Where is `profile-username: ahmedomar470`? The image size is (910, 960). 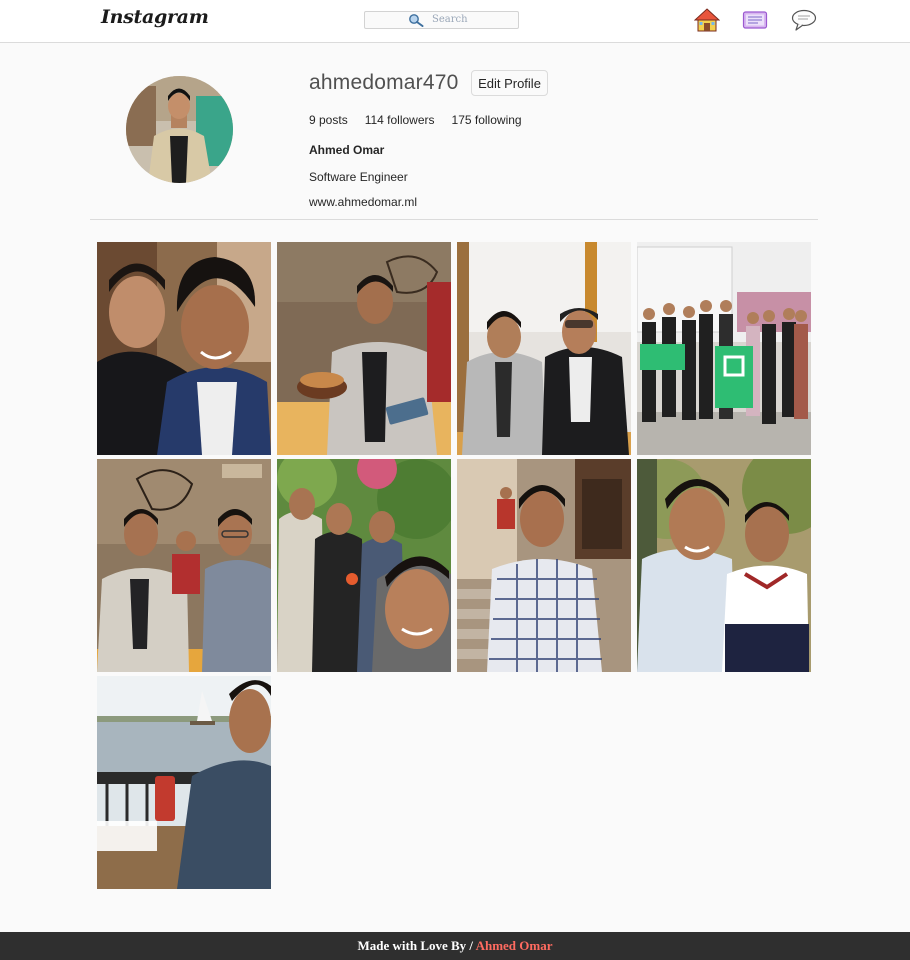
profile-username: ahmedomar470 is located at coordinates (384, 82).